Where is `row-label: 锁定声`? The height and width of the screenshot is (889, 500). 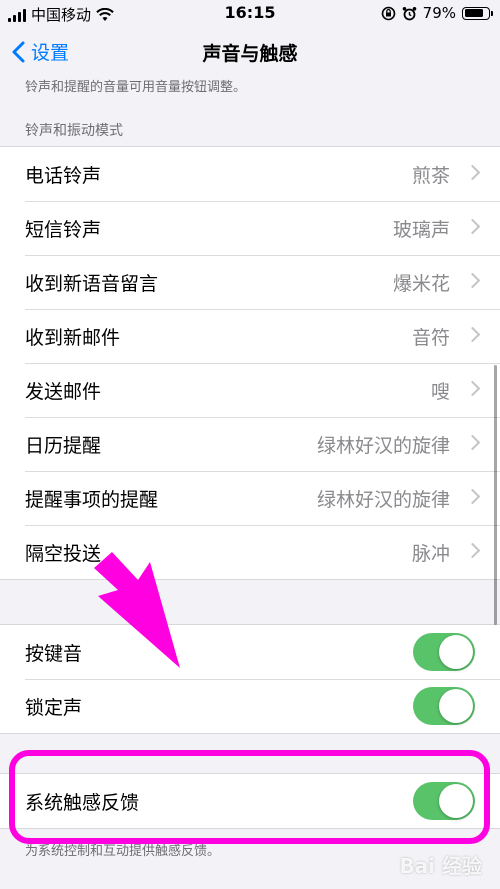 row-label: 锁定声 is located at coordinates (54, 707).